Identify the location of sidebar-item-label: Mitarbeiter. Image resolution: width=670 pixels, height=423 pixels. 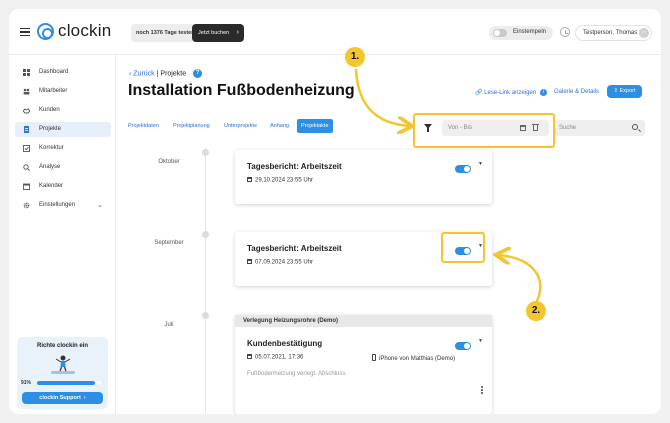
(53, 91).